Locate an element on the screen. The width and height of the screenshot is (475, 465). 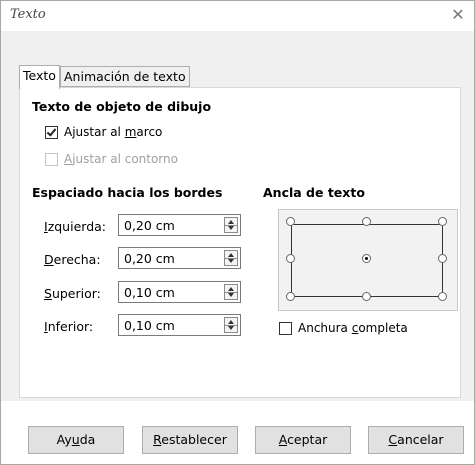
tab-animacion-label: Animación de texto is located at coordinates (125, 76).